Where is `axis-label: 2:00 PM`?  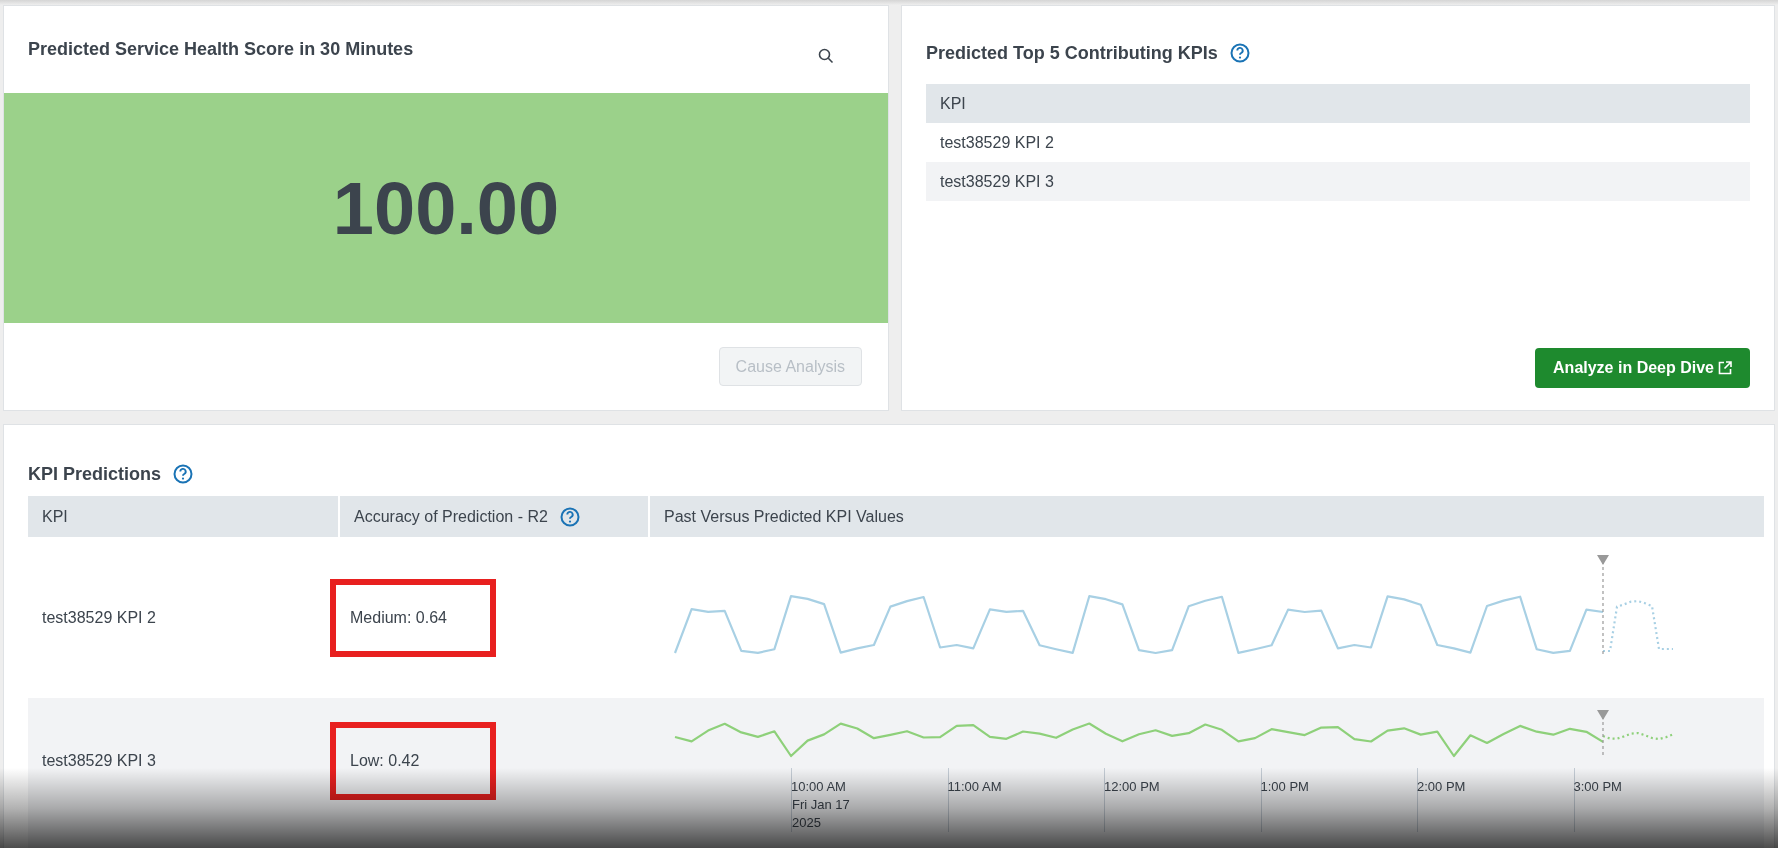 axis-label: 2:00 PM is located at coordinates (1442, 787).